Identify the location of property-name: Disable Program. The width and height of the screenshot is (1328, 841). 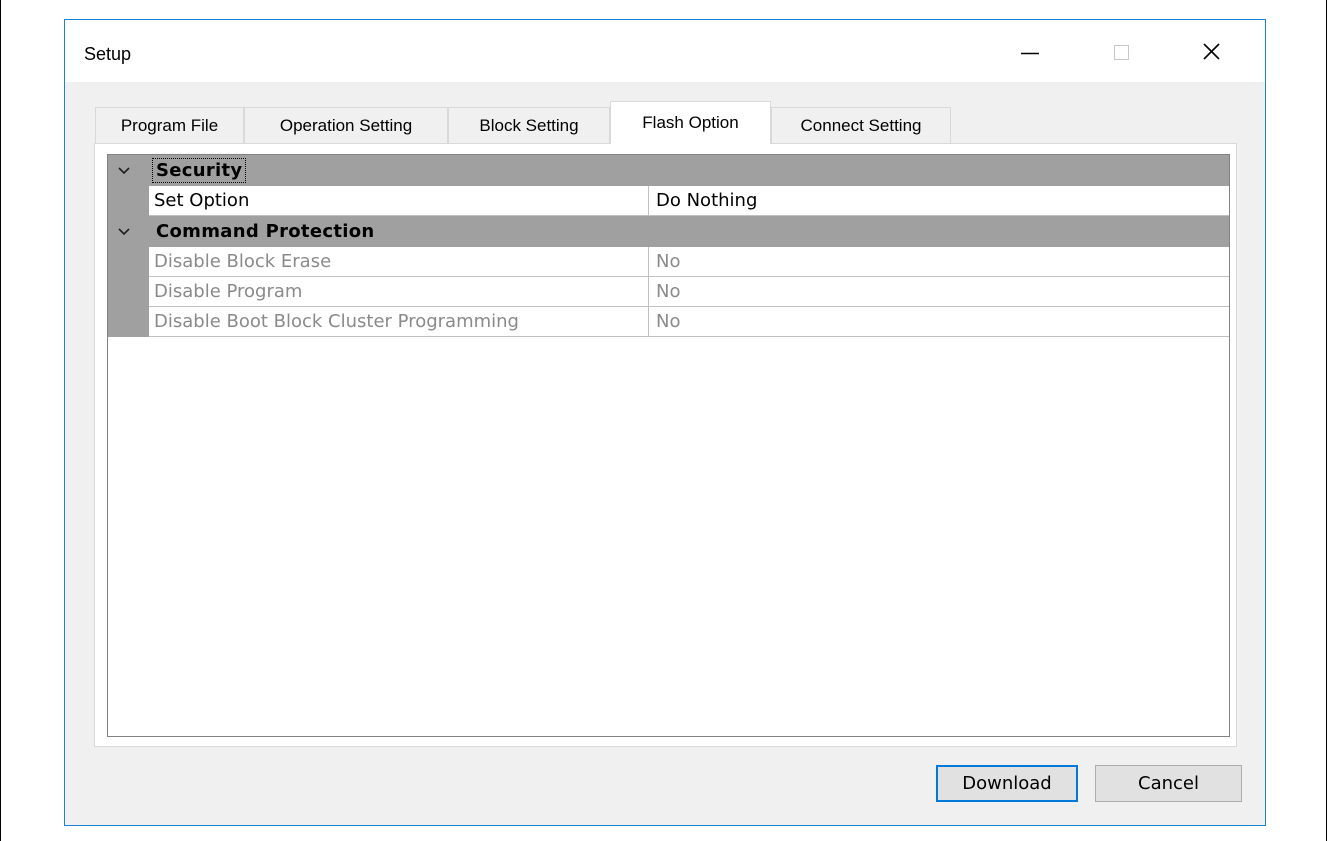
(399, 292).